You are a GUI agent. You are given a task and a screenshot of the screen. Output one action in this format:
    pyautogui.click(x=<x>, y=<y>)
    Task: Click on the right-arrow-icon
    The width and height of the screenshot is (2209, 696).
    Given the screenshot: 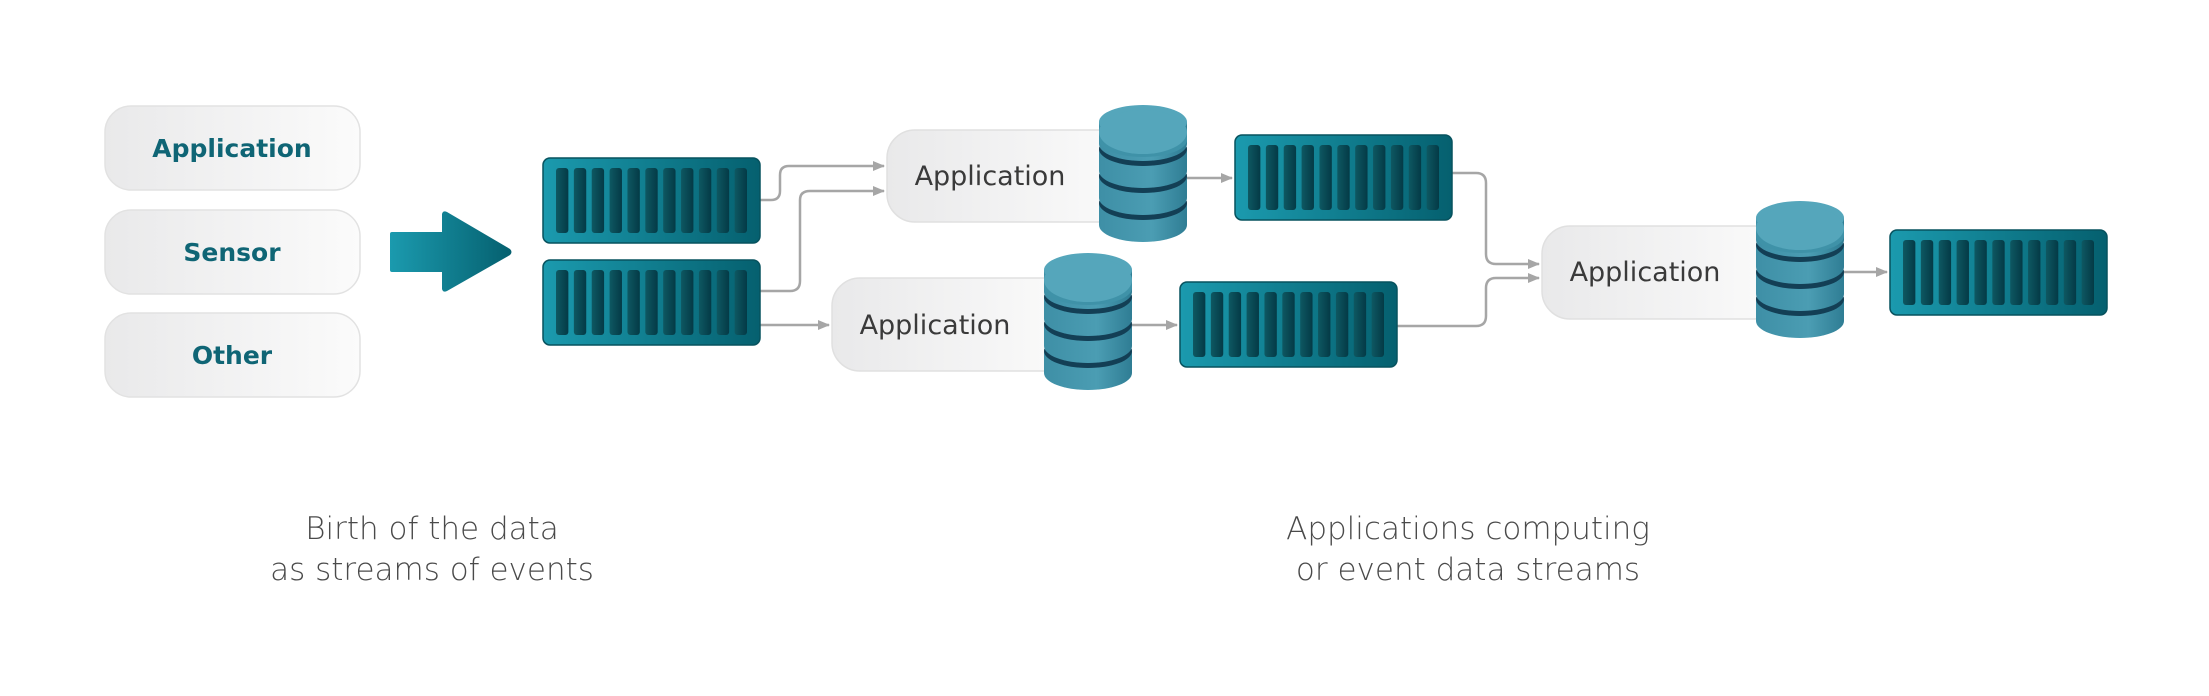 What is the action you would take?
    pyautogui.click(x=451, y=251)
    